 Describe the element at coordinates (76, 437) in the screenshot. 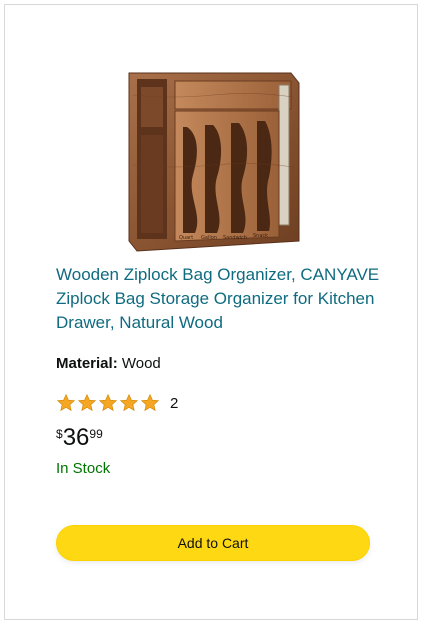

I see `price-whole: 36` at that location.